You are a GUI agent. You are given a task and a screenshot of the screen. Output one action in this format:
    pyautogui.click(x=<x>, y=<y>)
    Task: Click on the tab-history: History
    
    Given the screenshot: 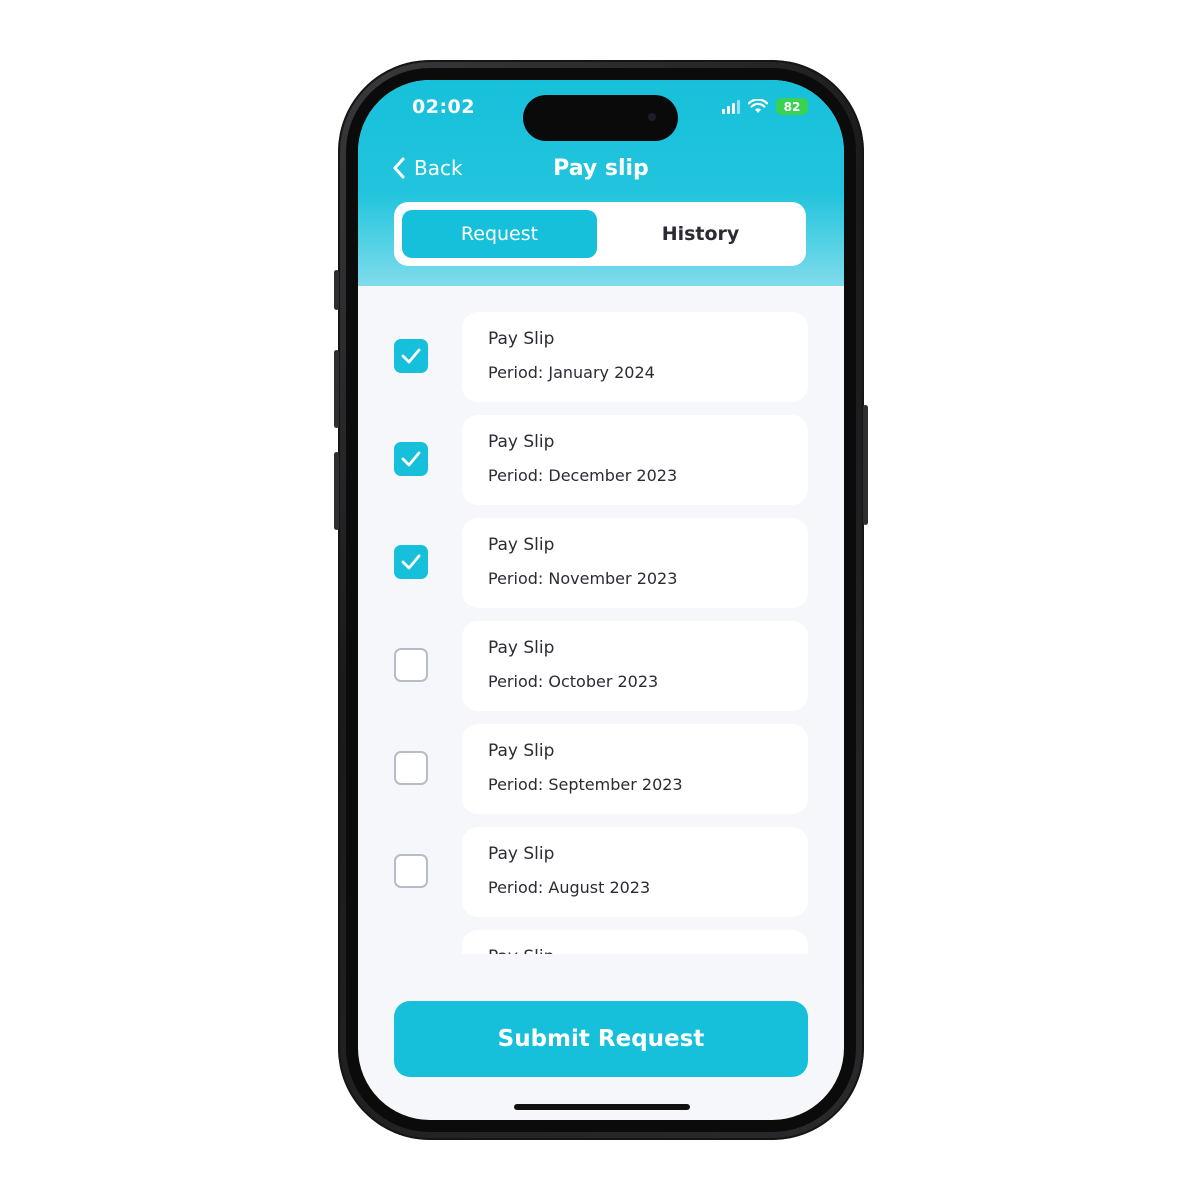 What is the action you would take?
    pyautogui.click(x=700, y=234)
    